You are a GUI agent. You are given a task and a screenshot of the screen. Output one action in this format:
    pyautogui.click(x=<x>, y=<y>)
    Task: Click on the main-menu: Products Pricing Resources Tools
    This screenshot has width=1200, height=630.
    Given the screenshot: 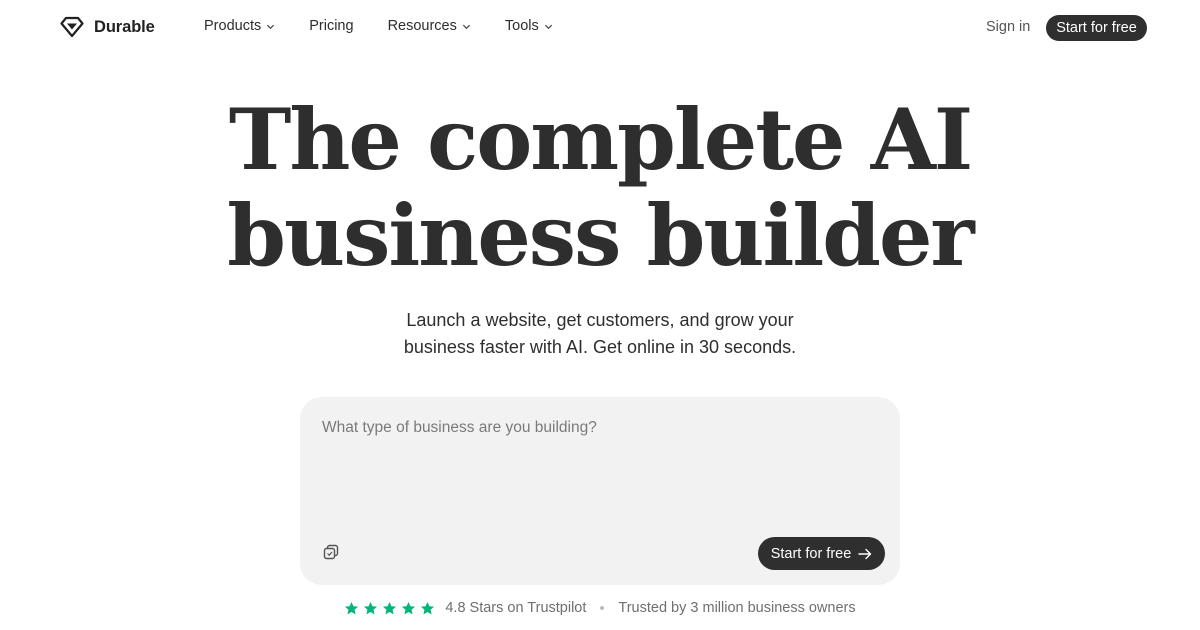 What is the action you would take?
    pyautogui.click(x=378, y=26)
    